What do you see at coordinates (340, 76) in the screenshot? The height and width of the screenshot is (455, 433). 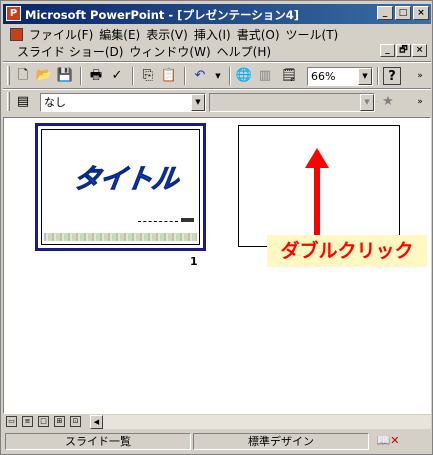 I see `zoom-combo: 66% ▼` at bounding box center [340, 76].